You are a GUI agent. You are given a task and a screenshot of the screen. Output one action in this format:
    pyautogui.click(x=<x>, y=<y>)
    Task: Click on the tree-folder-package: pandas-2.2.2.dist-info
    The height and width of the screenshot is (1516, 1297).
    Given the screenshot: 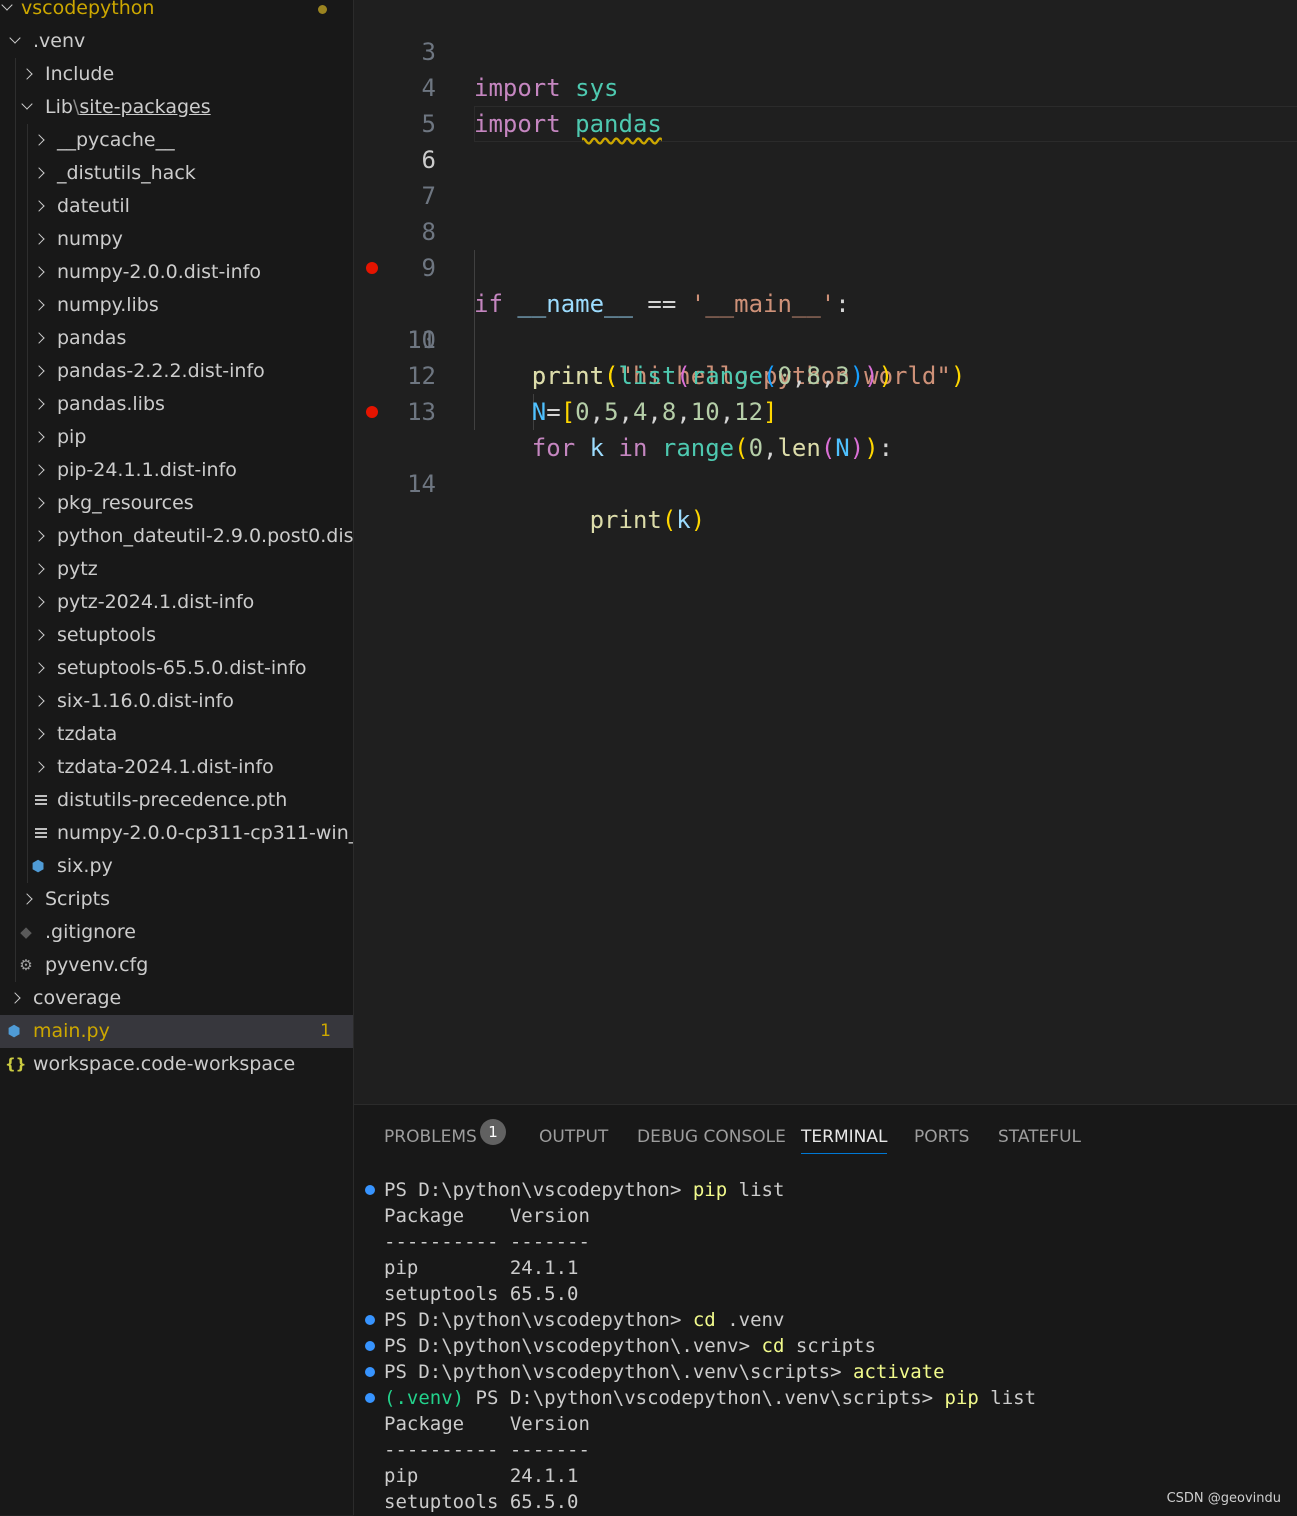 What is the action you would take?
    pyautogui.click(x=176, y=371)
    